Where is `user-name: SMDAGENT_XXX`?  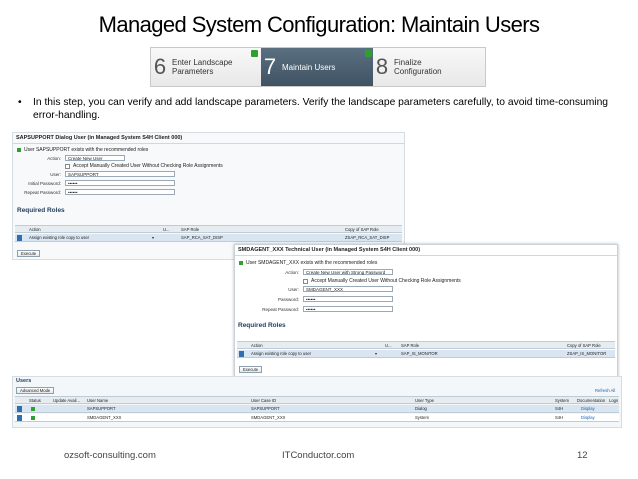 user-name: SMDAGENT_XXX is located at coordinates (104, 417).